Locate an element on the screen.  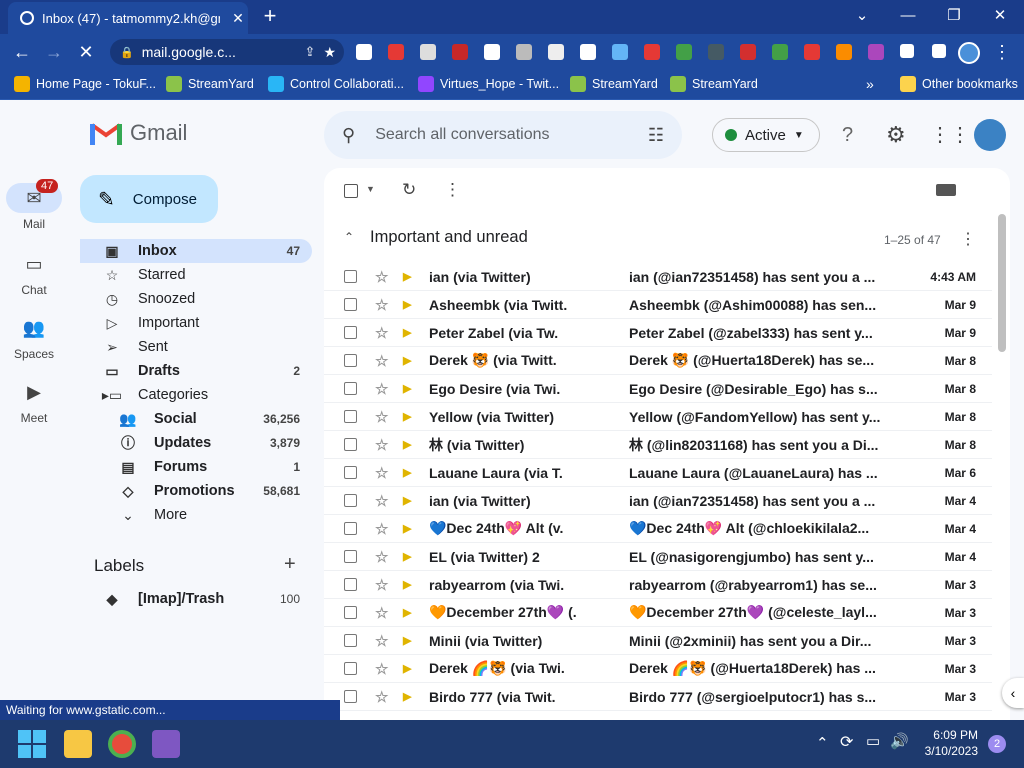
section-menu-icon: ⋮ is located at coordinates (968, 239).